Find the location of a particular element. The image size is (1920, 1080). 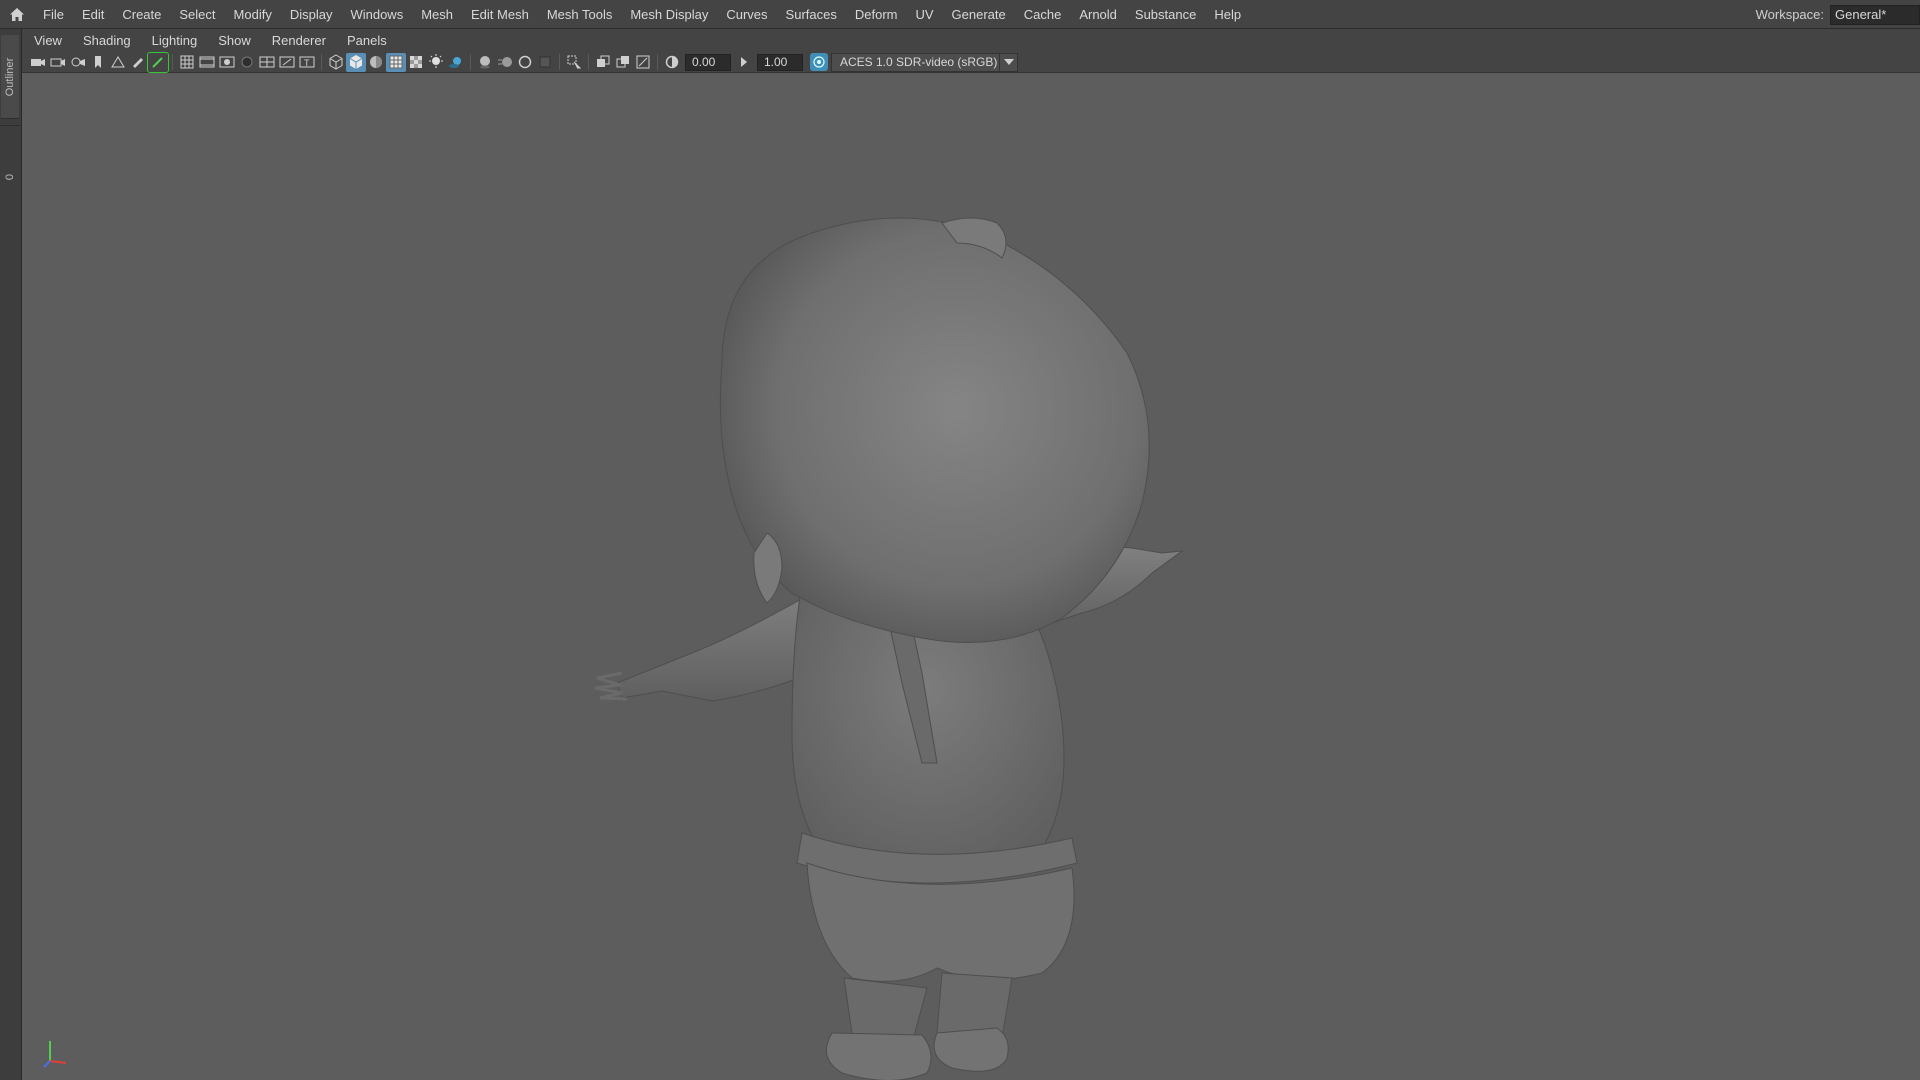

menu-generate: Generate is located at coordinates (979, 14).